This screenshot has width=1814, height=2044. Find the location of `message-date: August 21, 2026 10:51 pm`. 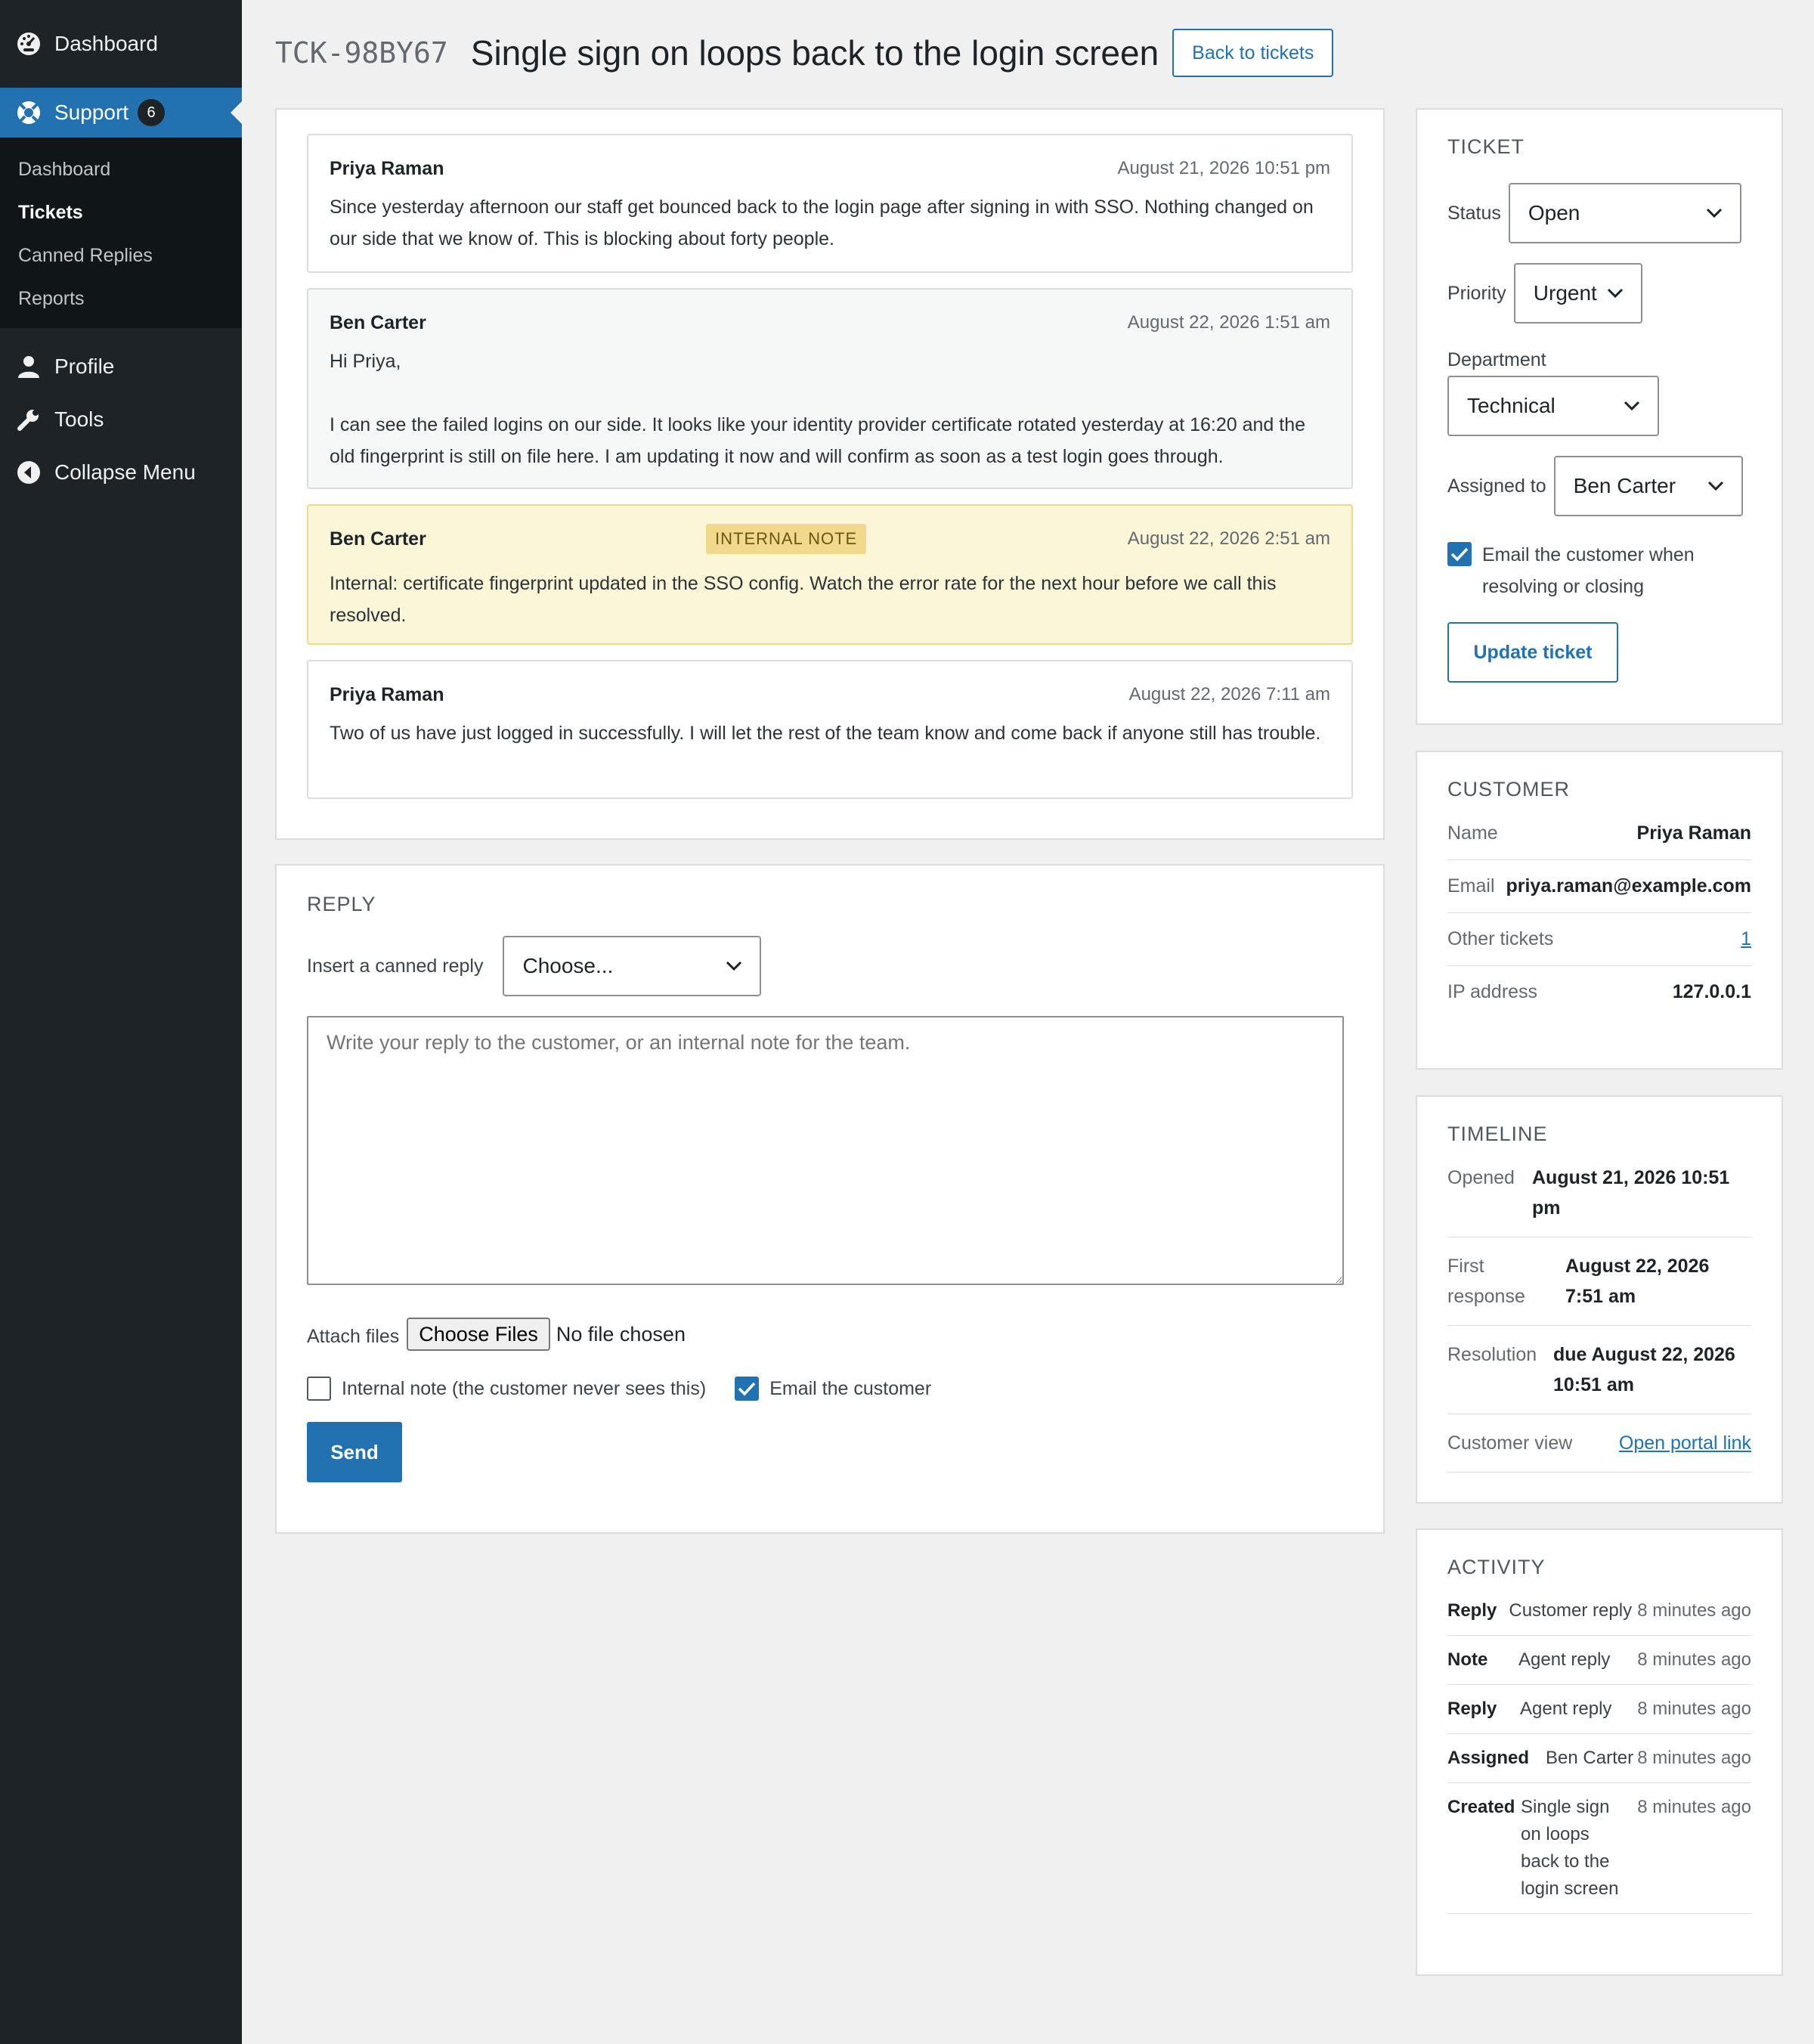

message-date: August 21, 2026 10:51 pm is located at coordinates (1223, 168).